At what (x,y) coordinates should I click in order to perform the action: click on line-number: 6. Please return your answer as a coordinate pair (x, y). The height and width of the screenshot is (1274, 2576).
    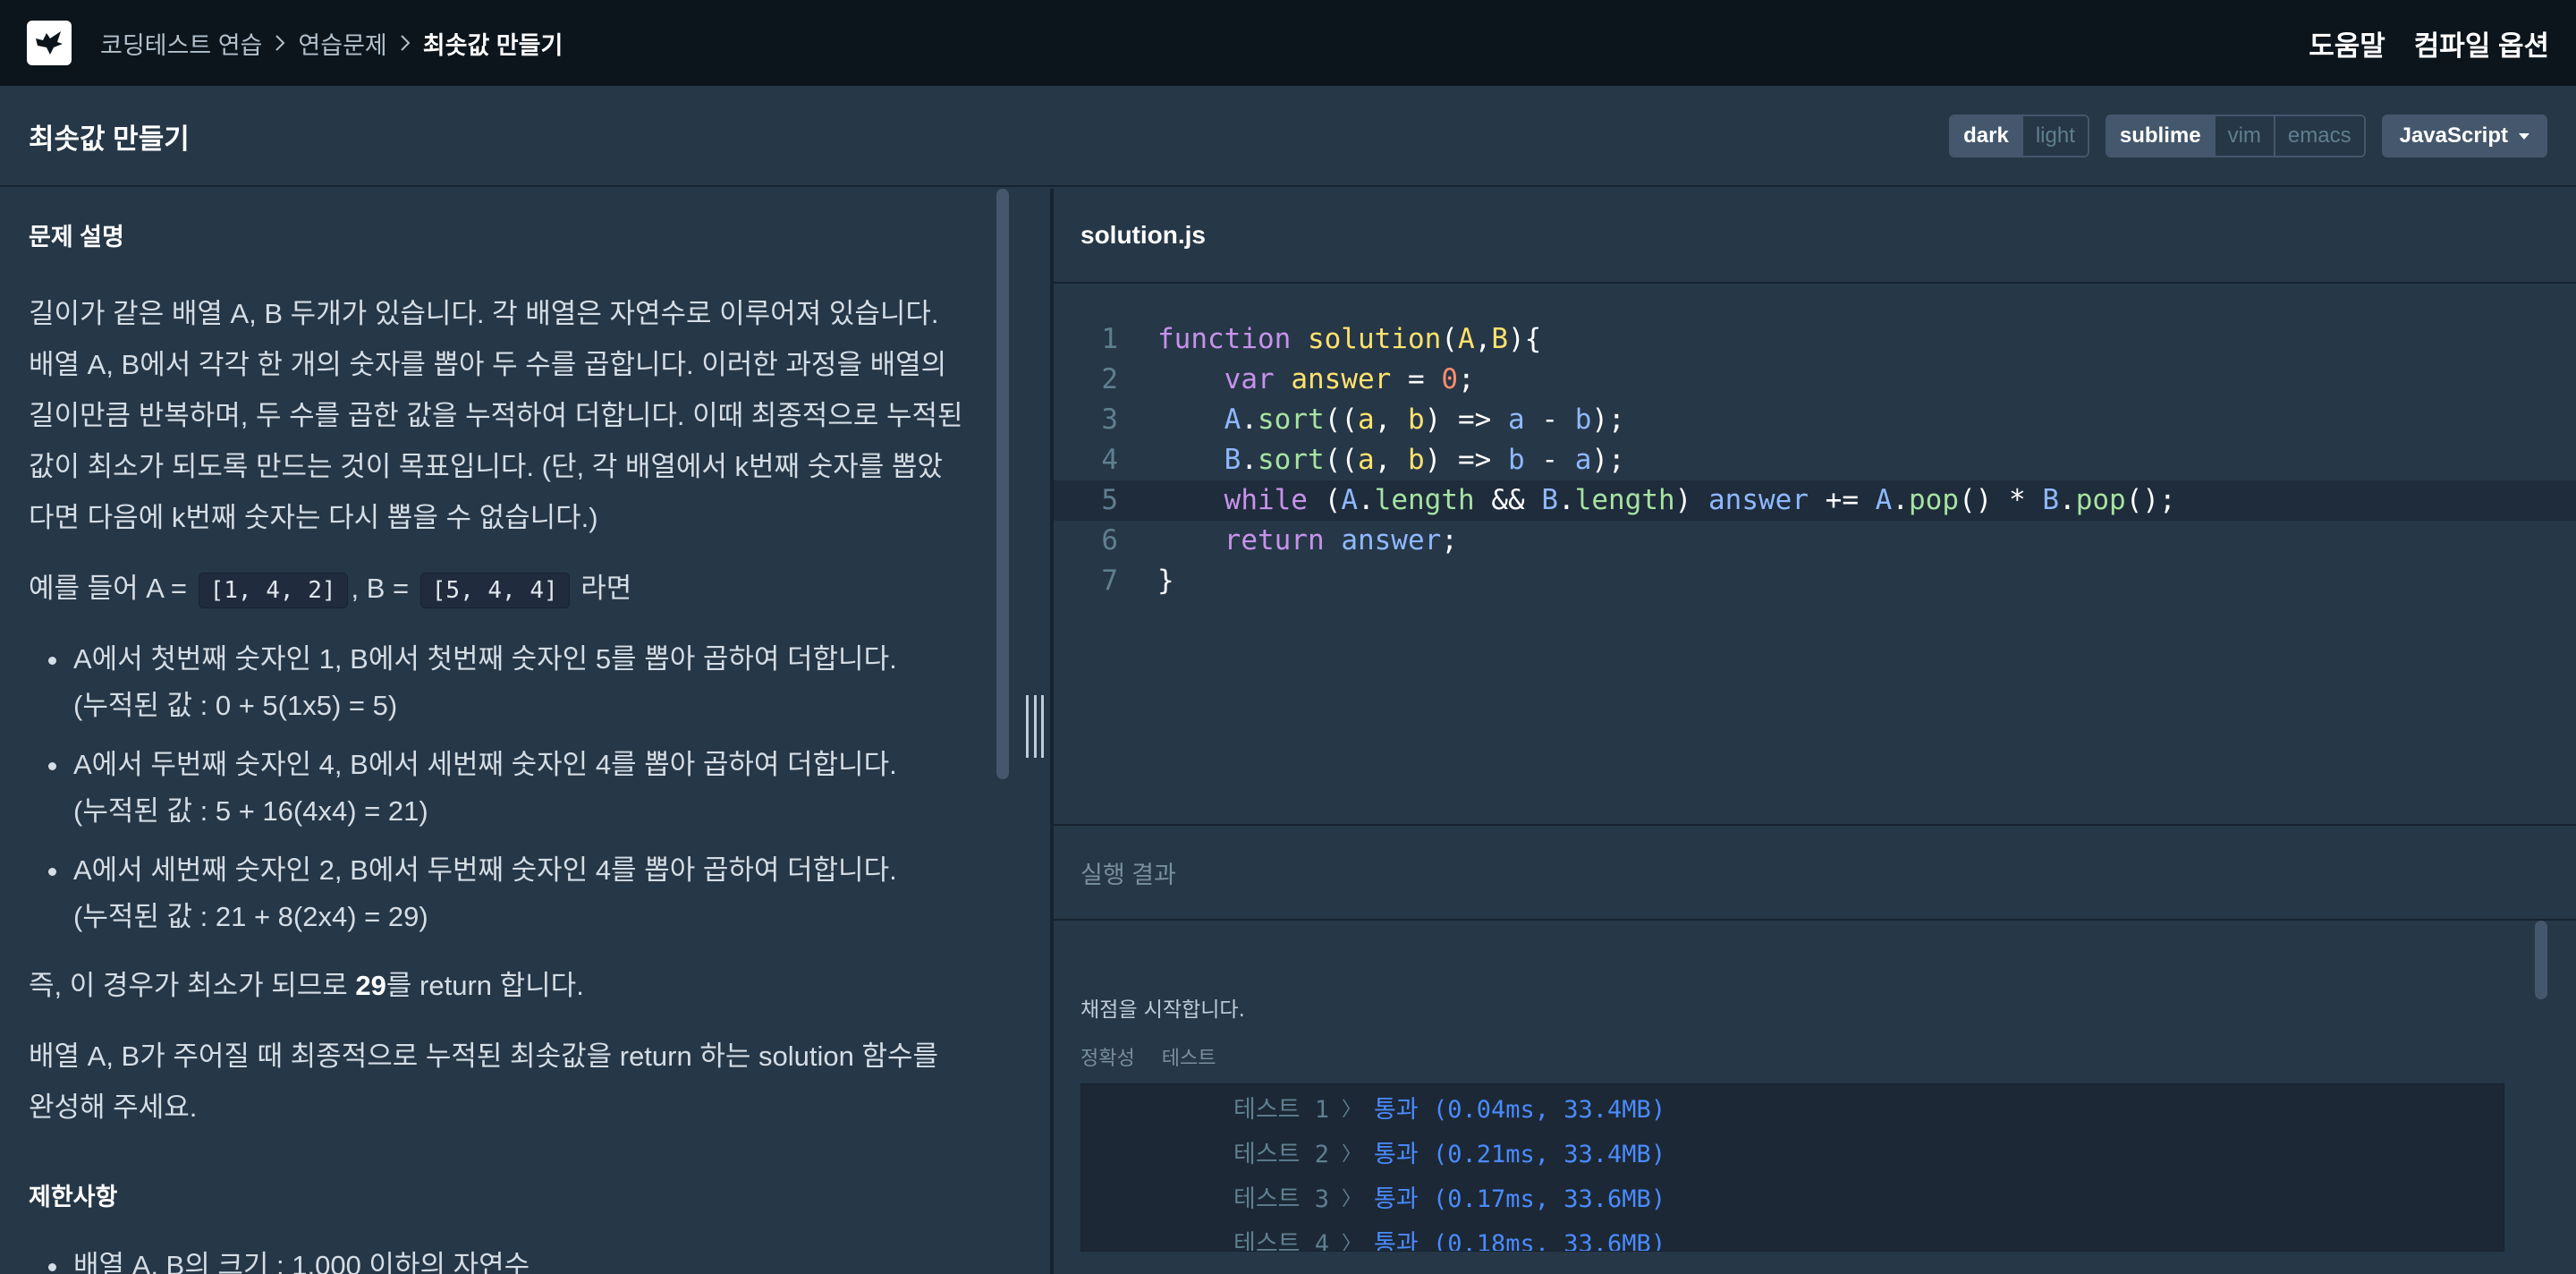
    Looking at the image, I should click on (1109, 540).